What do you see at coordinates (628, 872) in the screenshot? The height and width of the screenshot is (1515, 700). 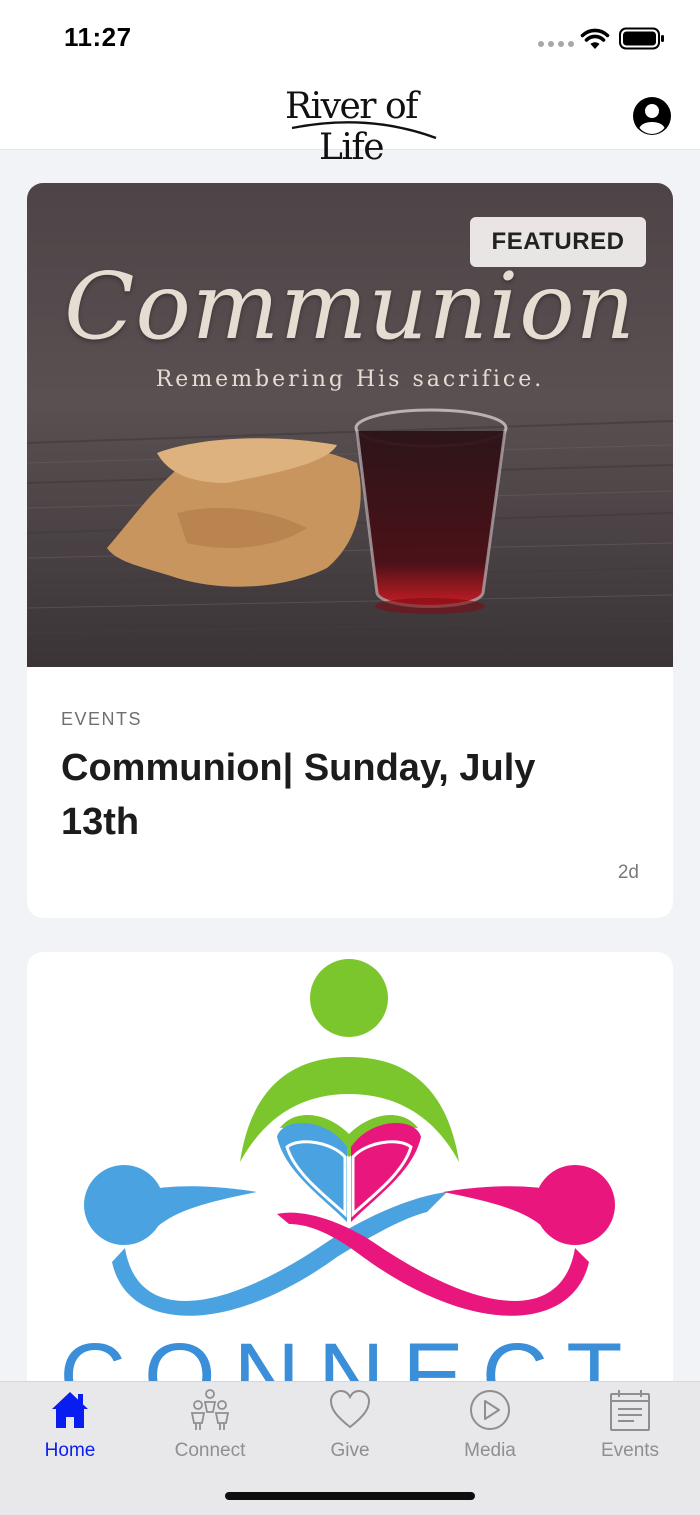 I see `card-timestamp: 2d` at bounding box center [628, 872].